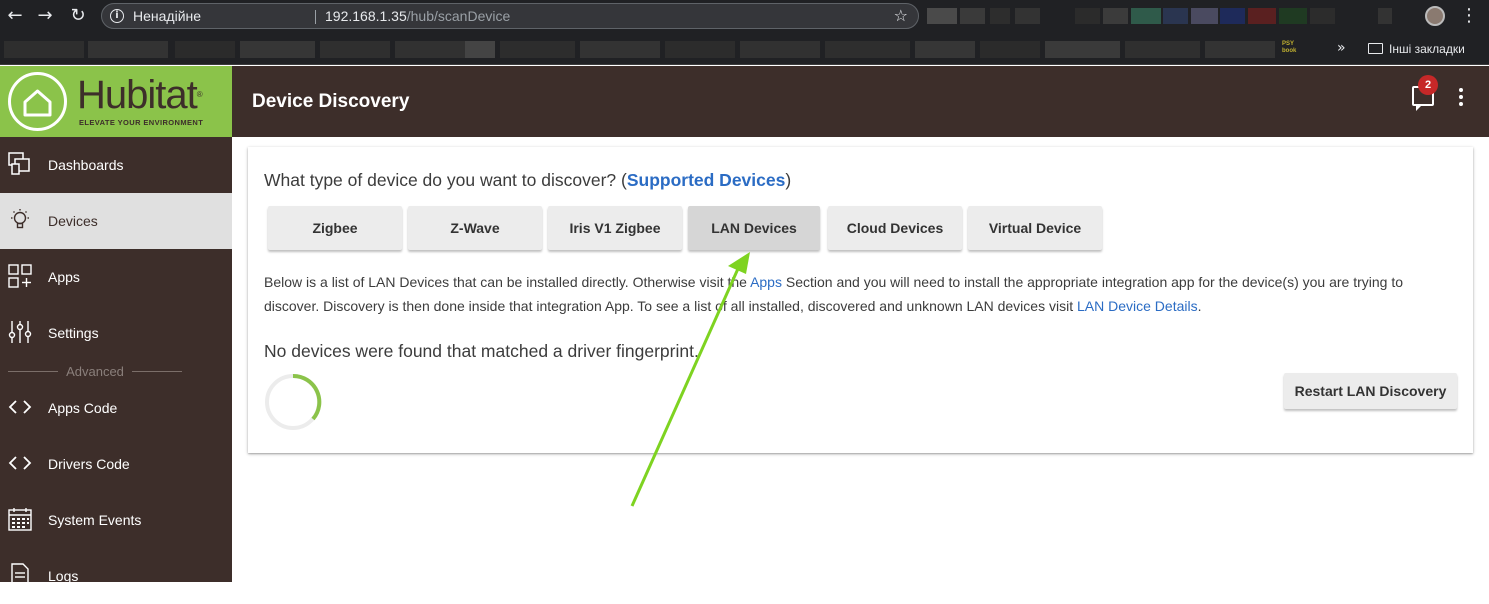 This screenshot has height=604, width=1489. Describe the element at coordinates (331, 101) in the screenshot. I see `page-title: Device Discovery` at that location.